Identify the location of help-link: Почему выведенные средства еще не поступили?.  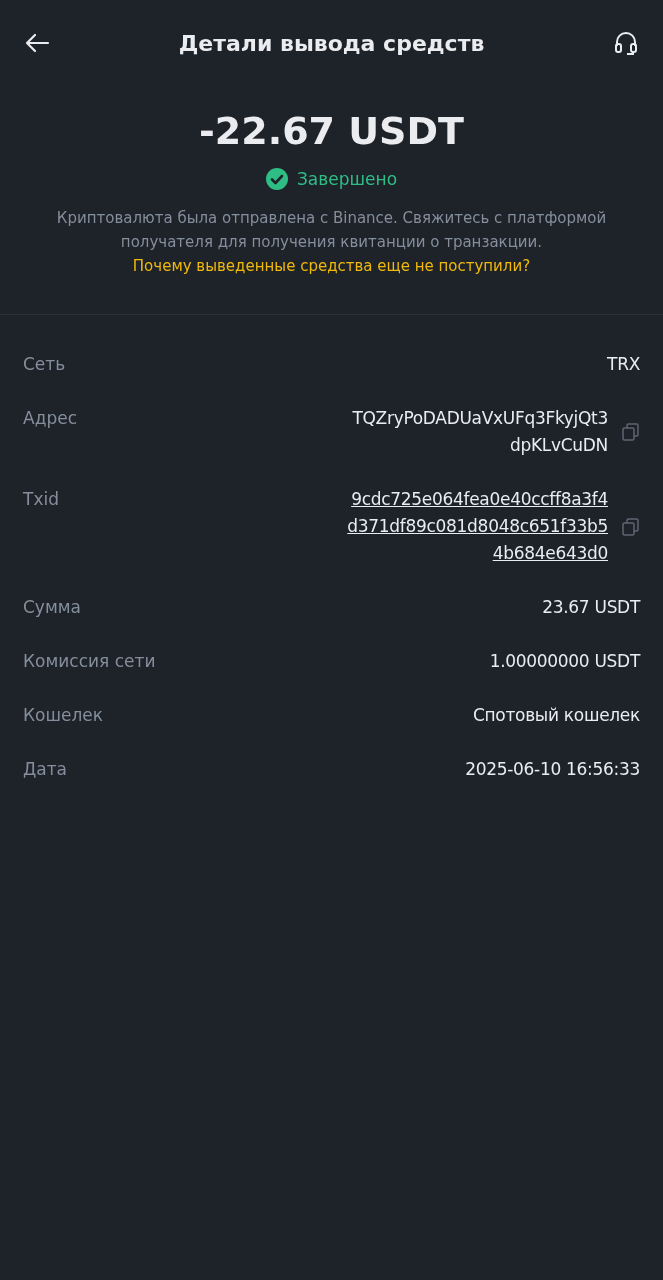
(331, 266).